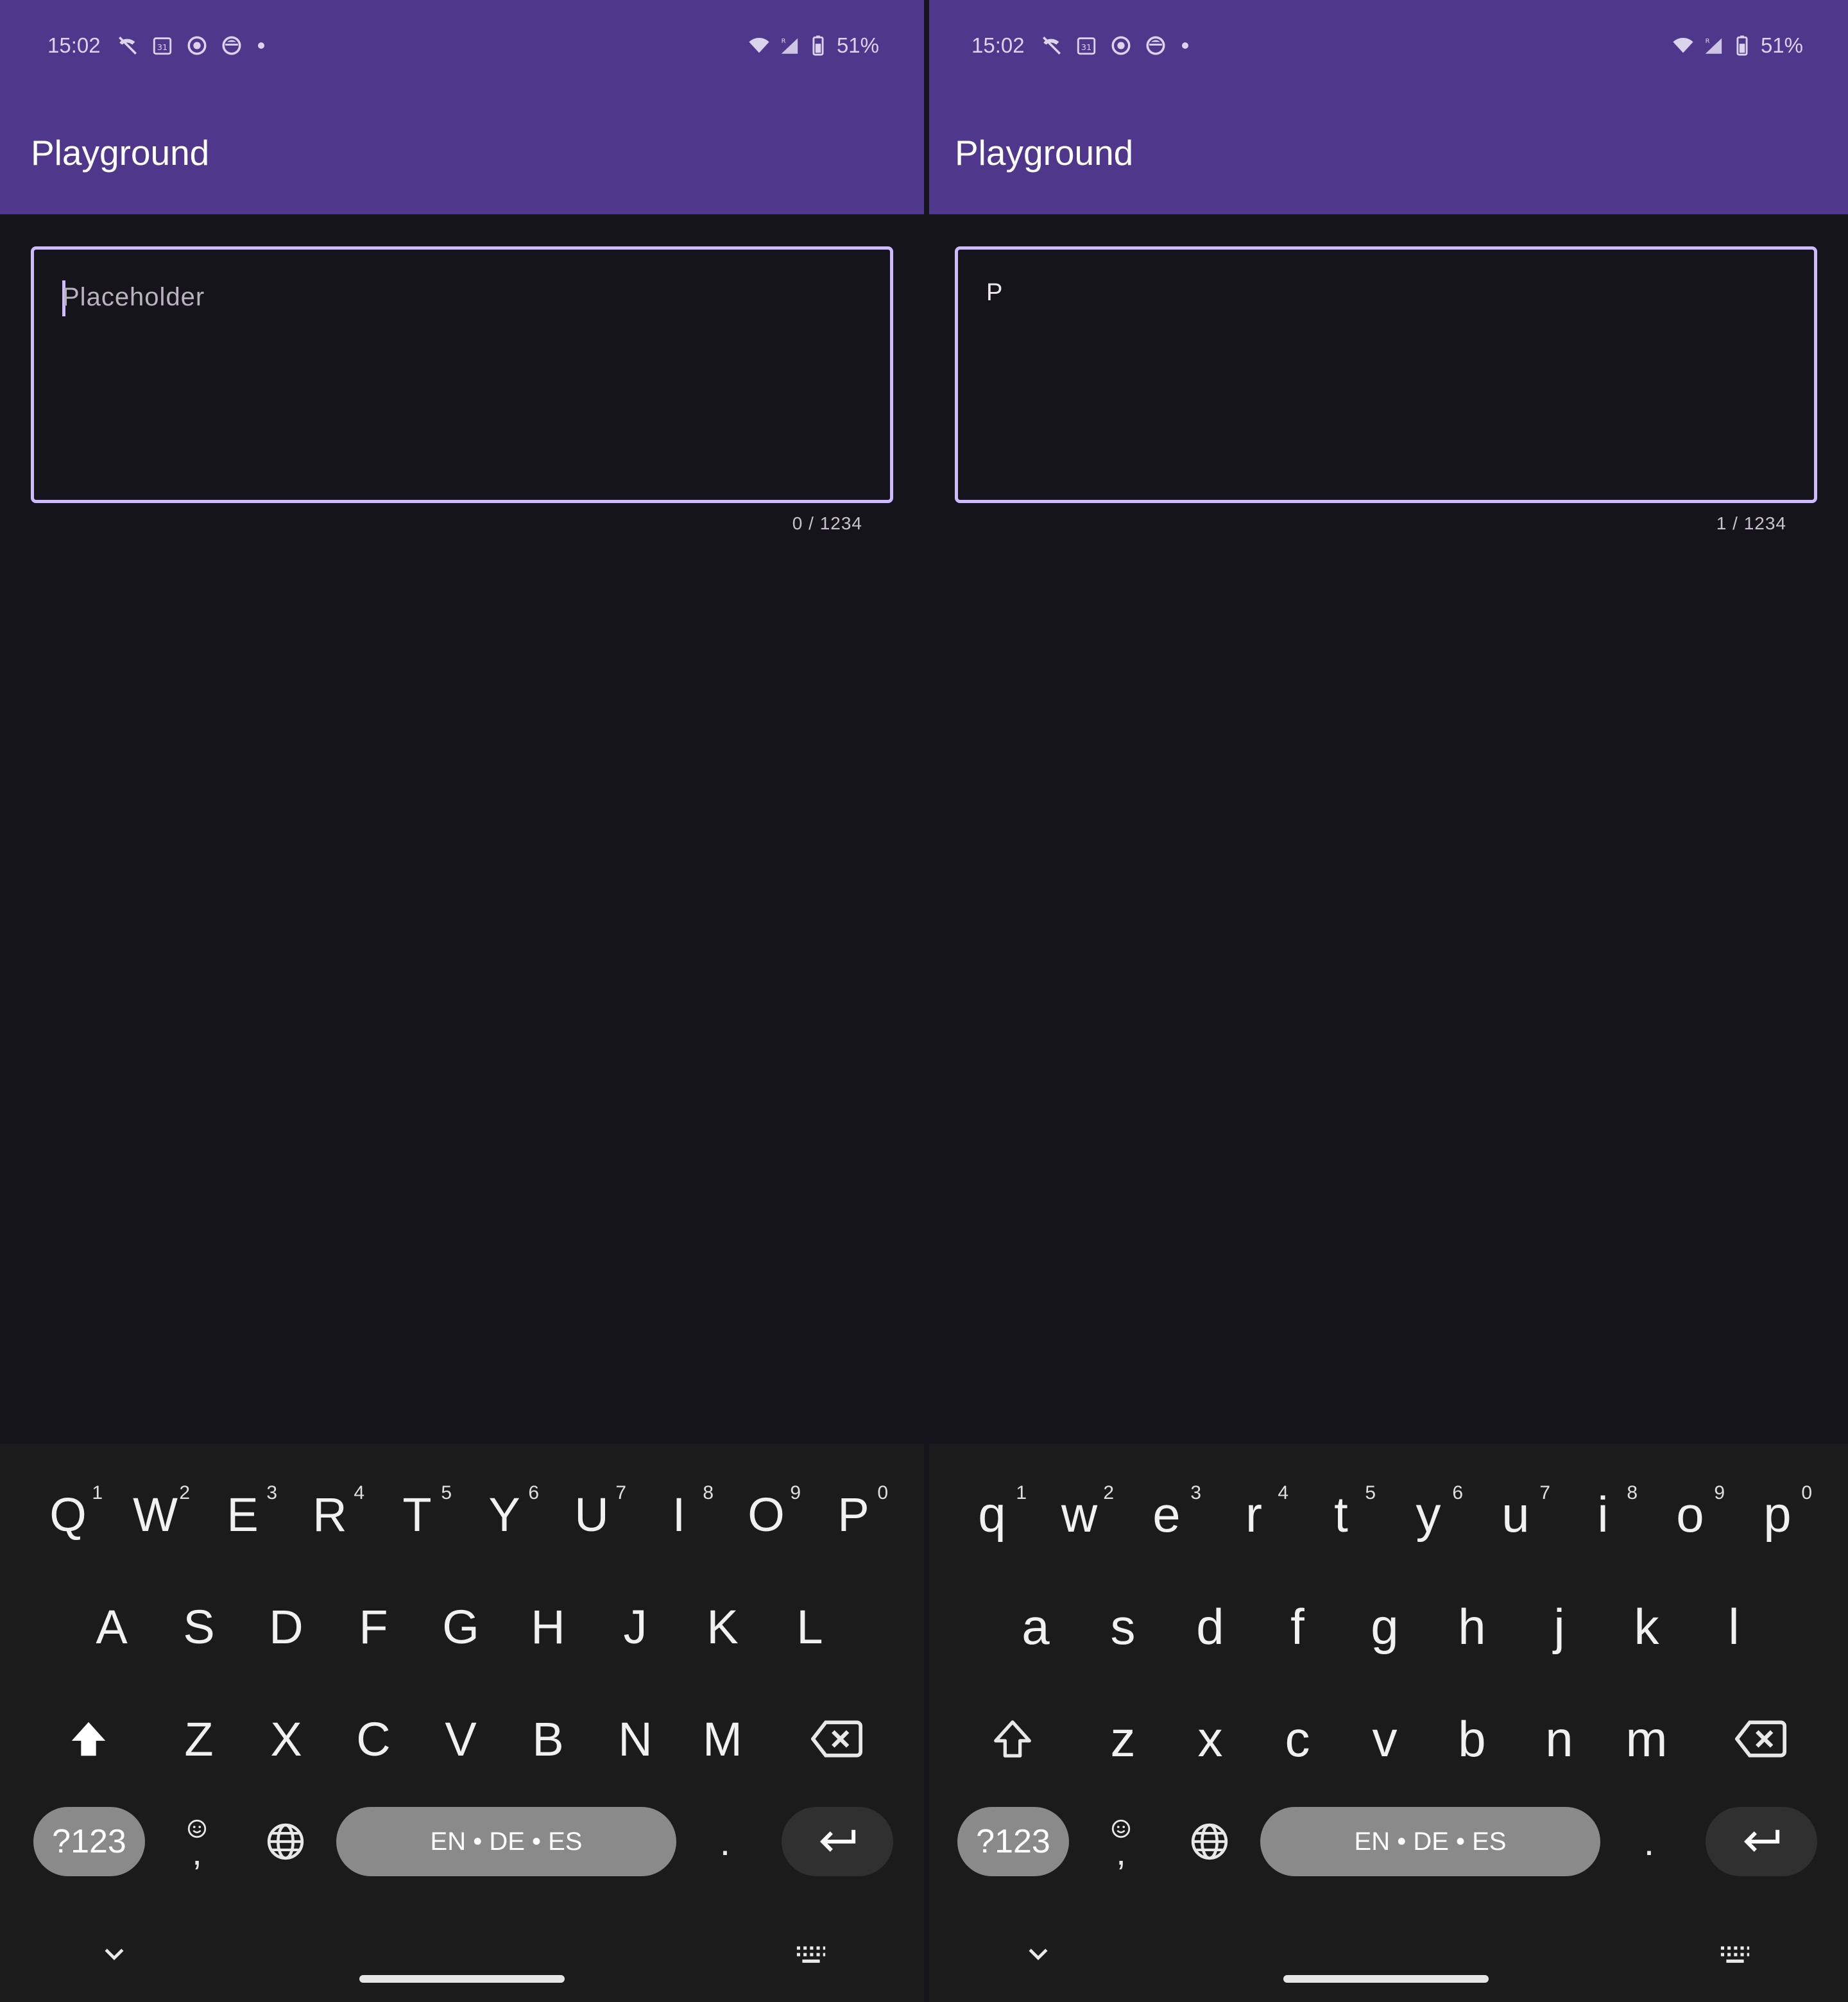  What do you see at coordinates (462, 47) in the screenshot?
I see `status-bar: 15:02 31 R 51%` at bounding box center [462, 47].